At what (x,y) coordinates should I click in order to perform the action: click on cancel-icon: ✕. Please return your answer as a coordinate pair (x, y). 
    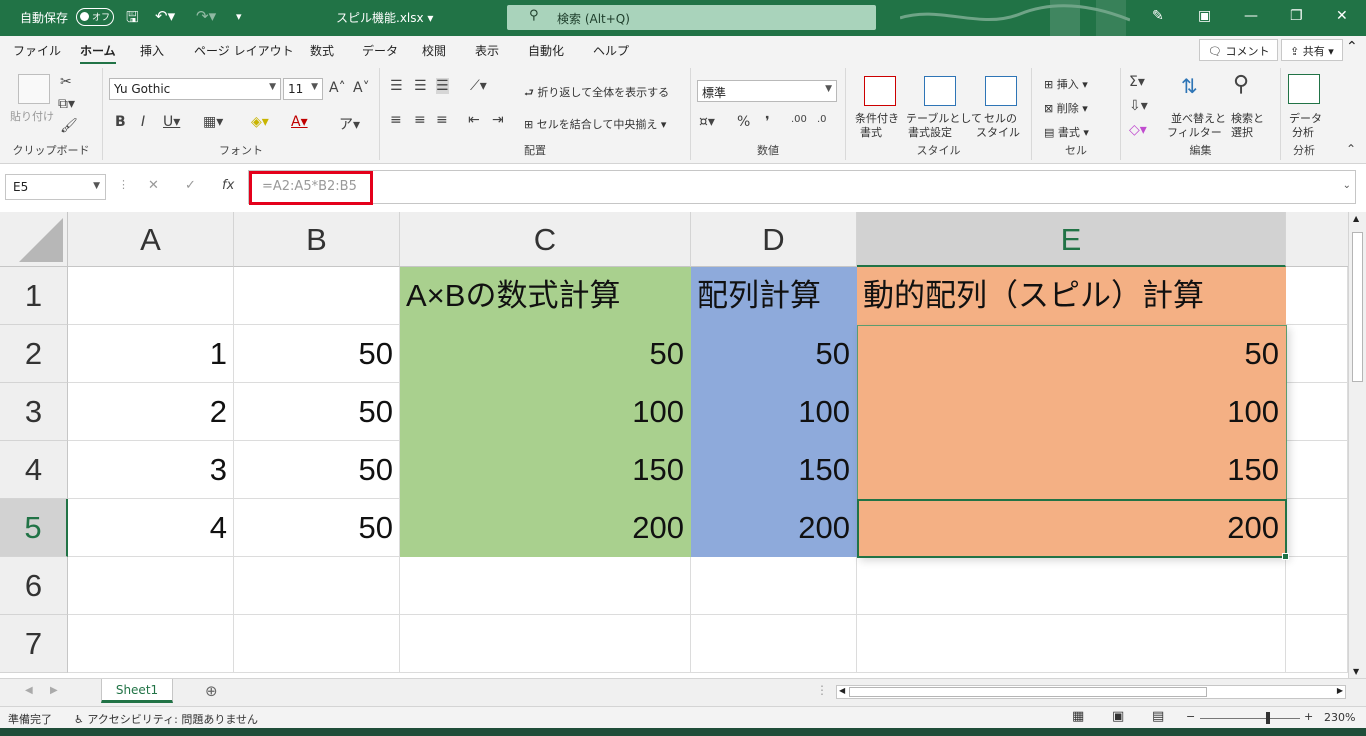
    Looking at the image, I should click on (153, 185).